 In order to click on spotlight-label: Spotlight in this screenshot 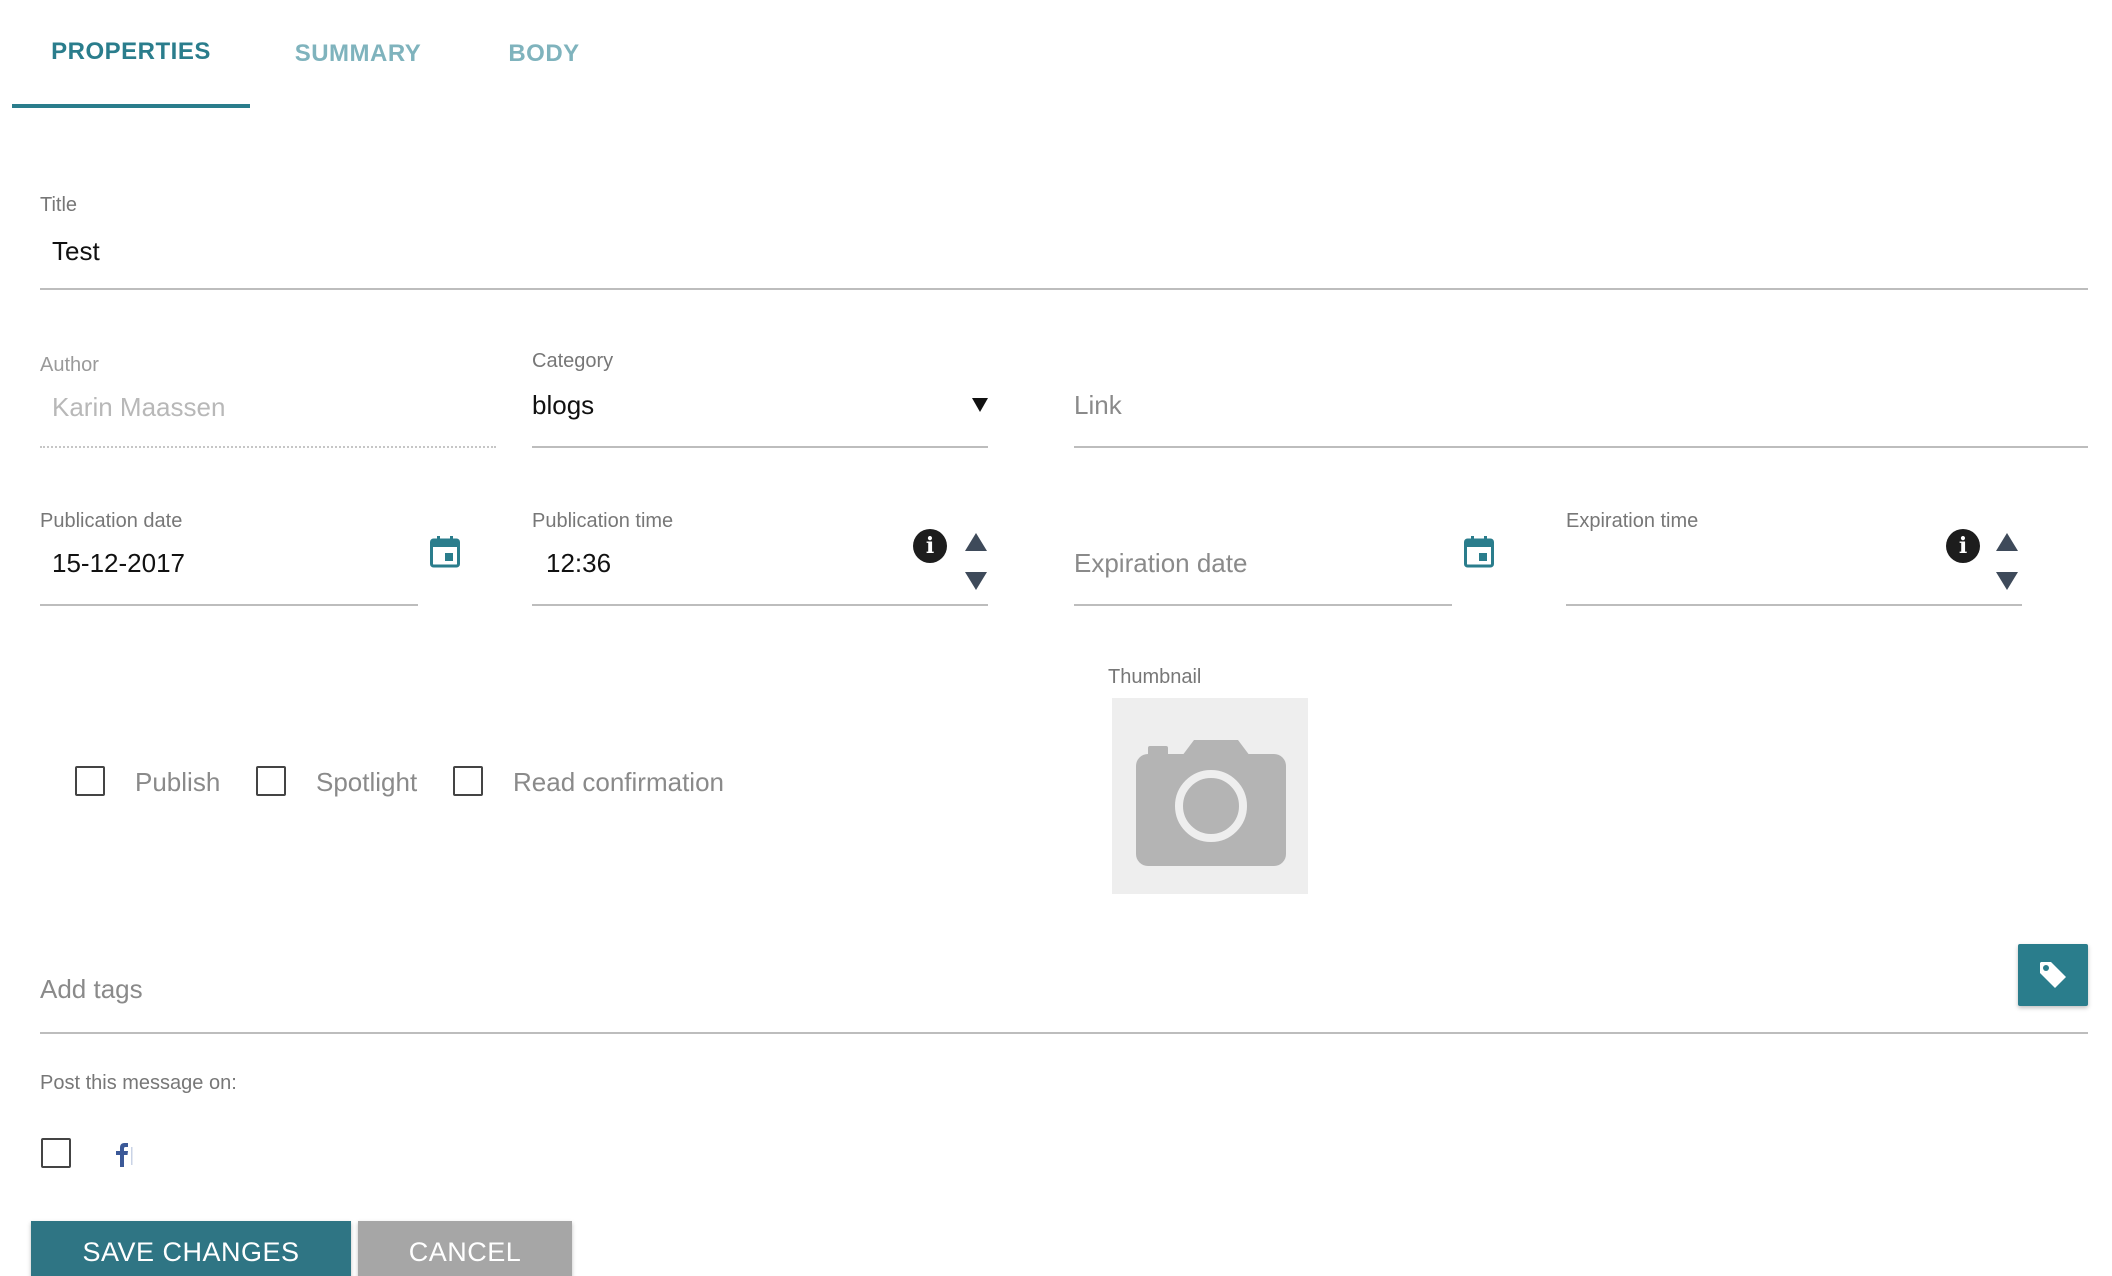, I will do `click(366, 782)`.